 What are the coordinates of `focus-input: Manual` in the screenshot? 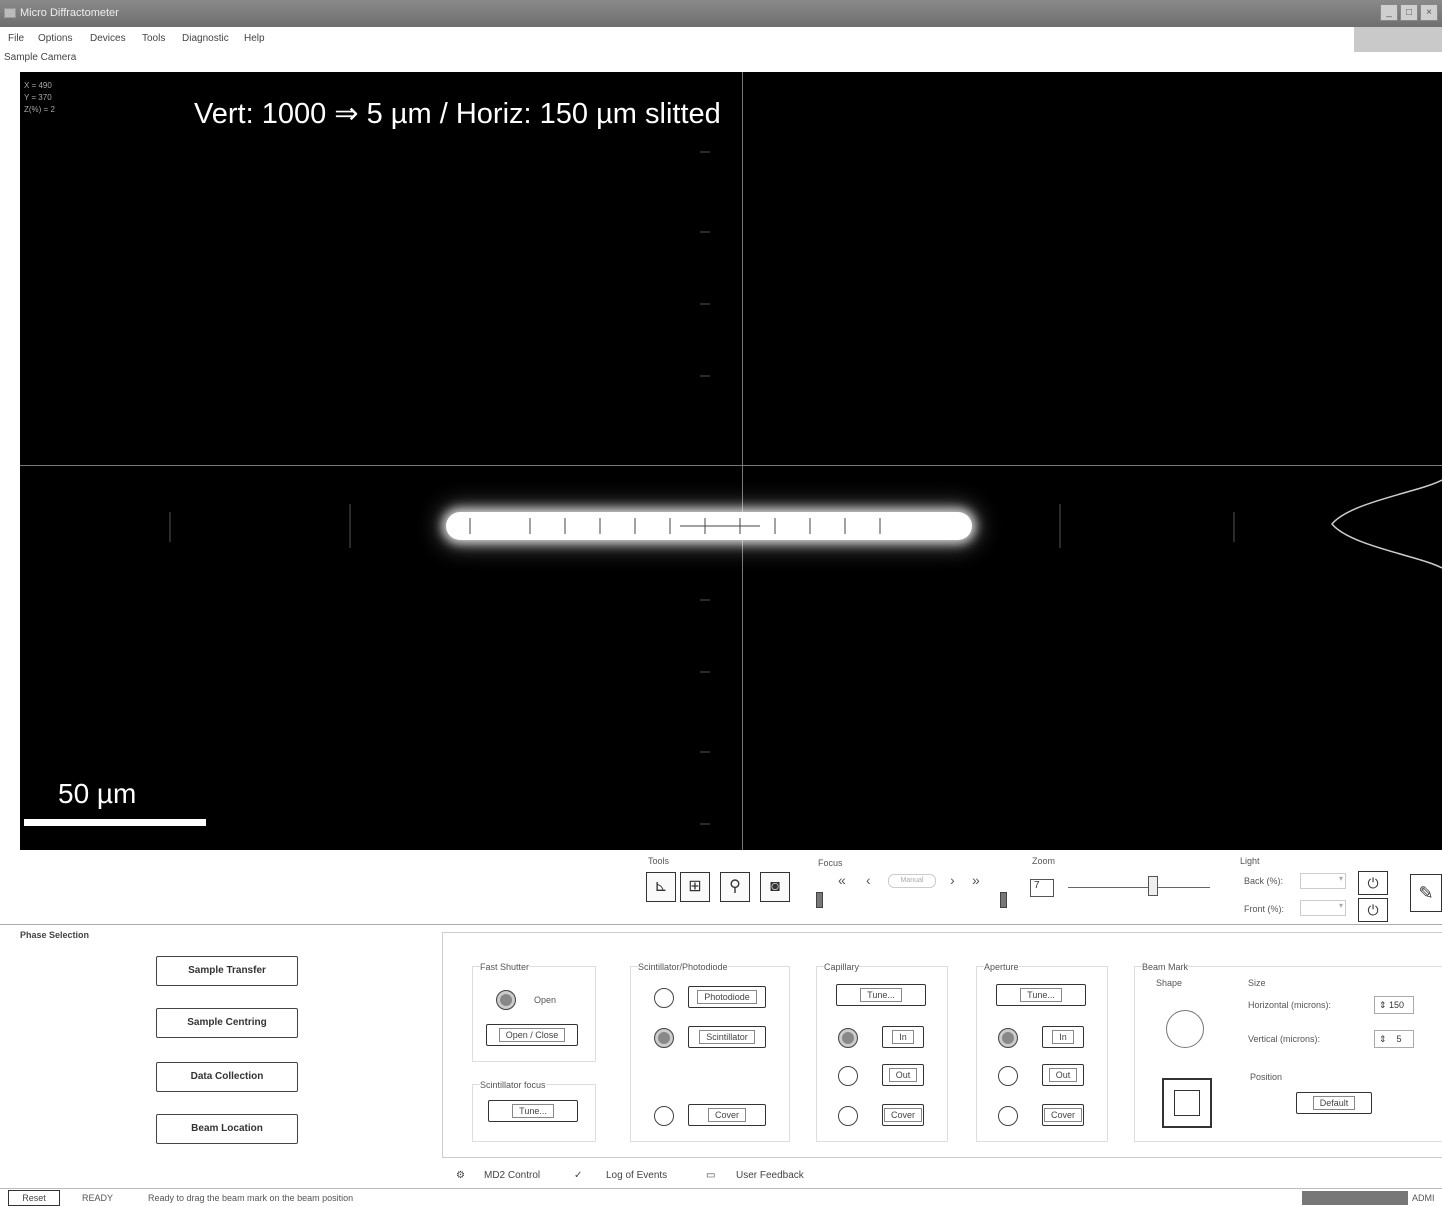 It's located at (912, 881).